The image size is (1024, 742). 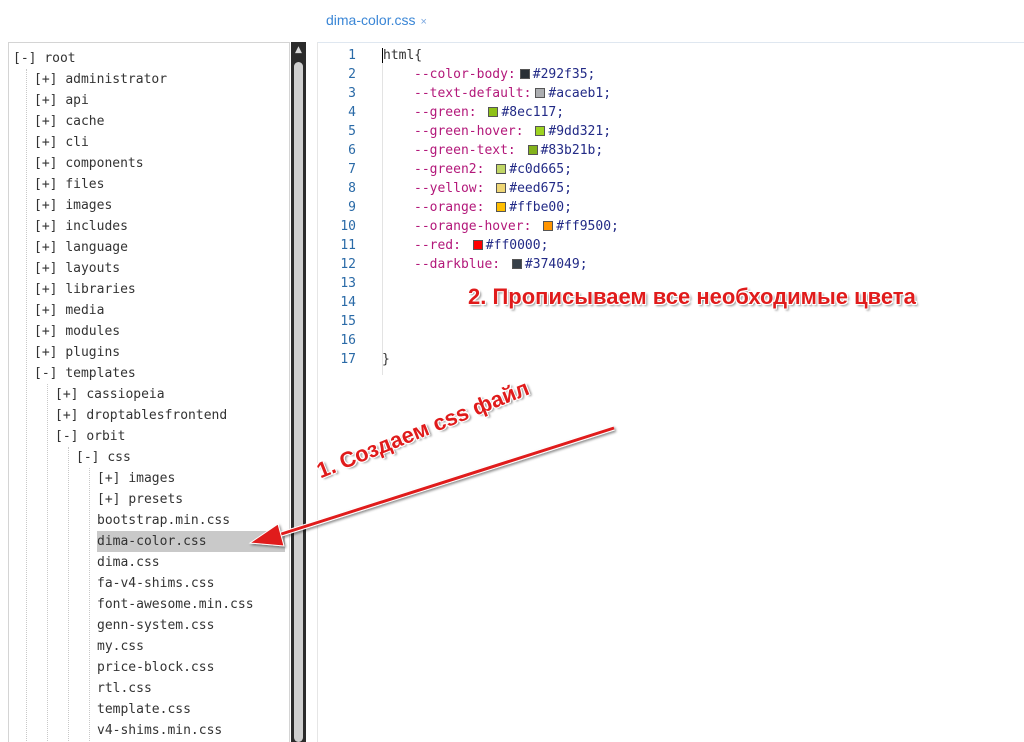 I want to click on tree-folder-item: [+] components, so click(x=89, y=163).